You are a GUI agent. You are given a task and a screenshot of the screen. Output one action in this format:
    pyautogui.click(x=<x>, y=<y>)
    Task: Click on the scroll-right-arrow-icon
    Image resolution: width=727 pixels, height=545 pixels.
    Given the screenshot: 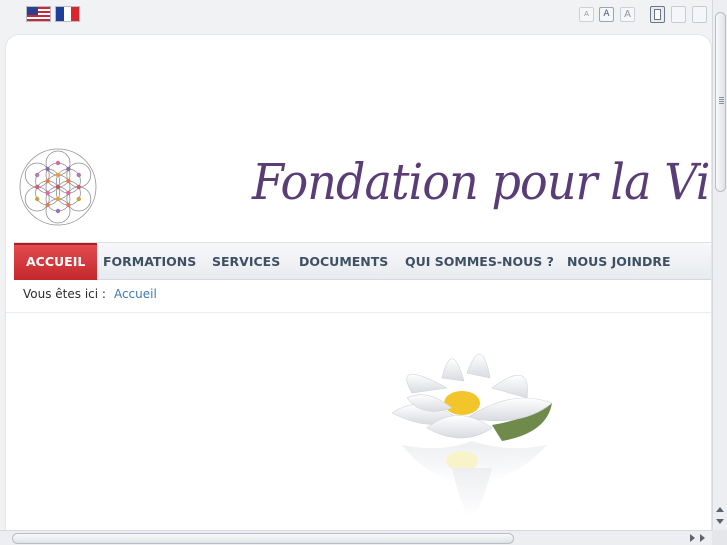 What is the action you would take?
    pyautogui.click(x=702, y=538)
    